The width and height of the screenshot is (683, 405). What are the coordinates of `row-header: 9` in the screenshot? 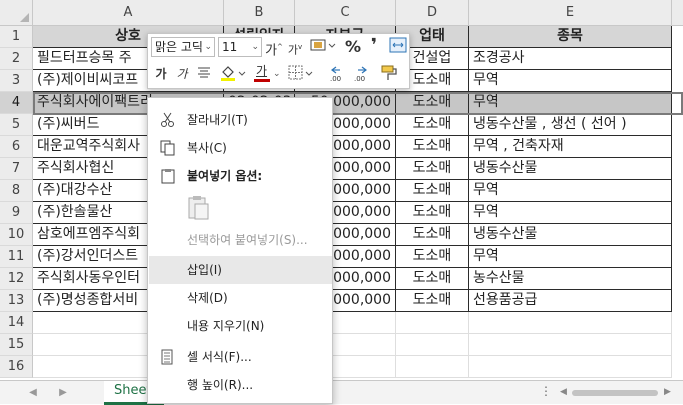 It's located at (16, 213).